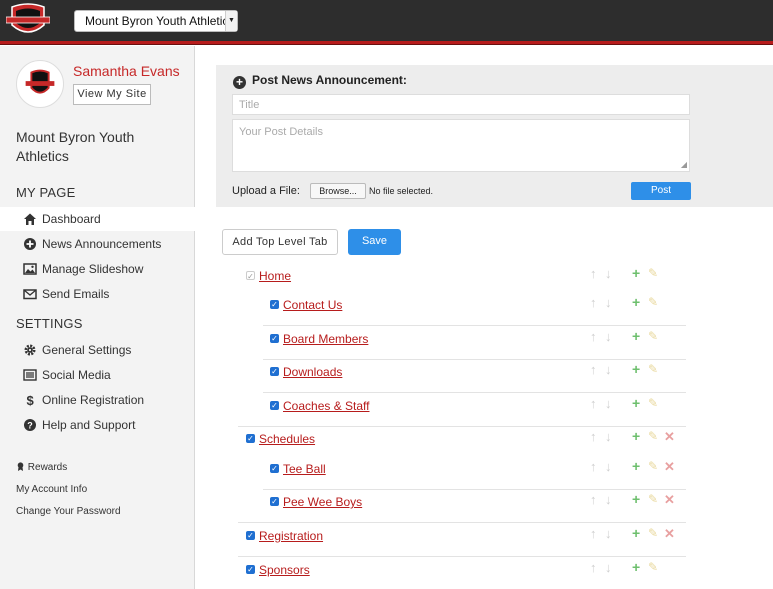 Image resolution: width=773 pixels, height=589 pixels. I want to click on tab-link: Schedules, so click(287, 439).